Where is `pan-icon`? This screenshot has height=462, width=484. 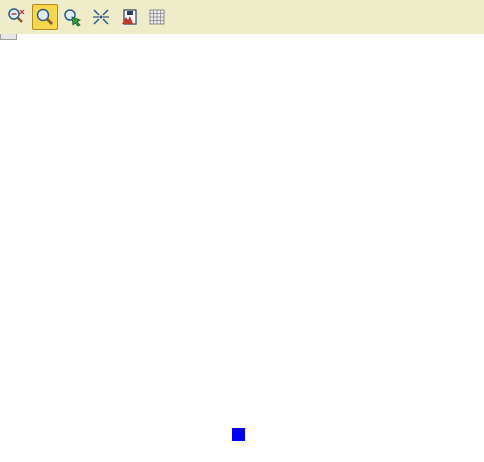 pan-icon is located at coordinates (72, 18).